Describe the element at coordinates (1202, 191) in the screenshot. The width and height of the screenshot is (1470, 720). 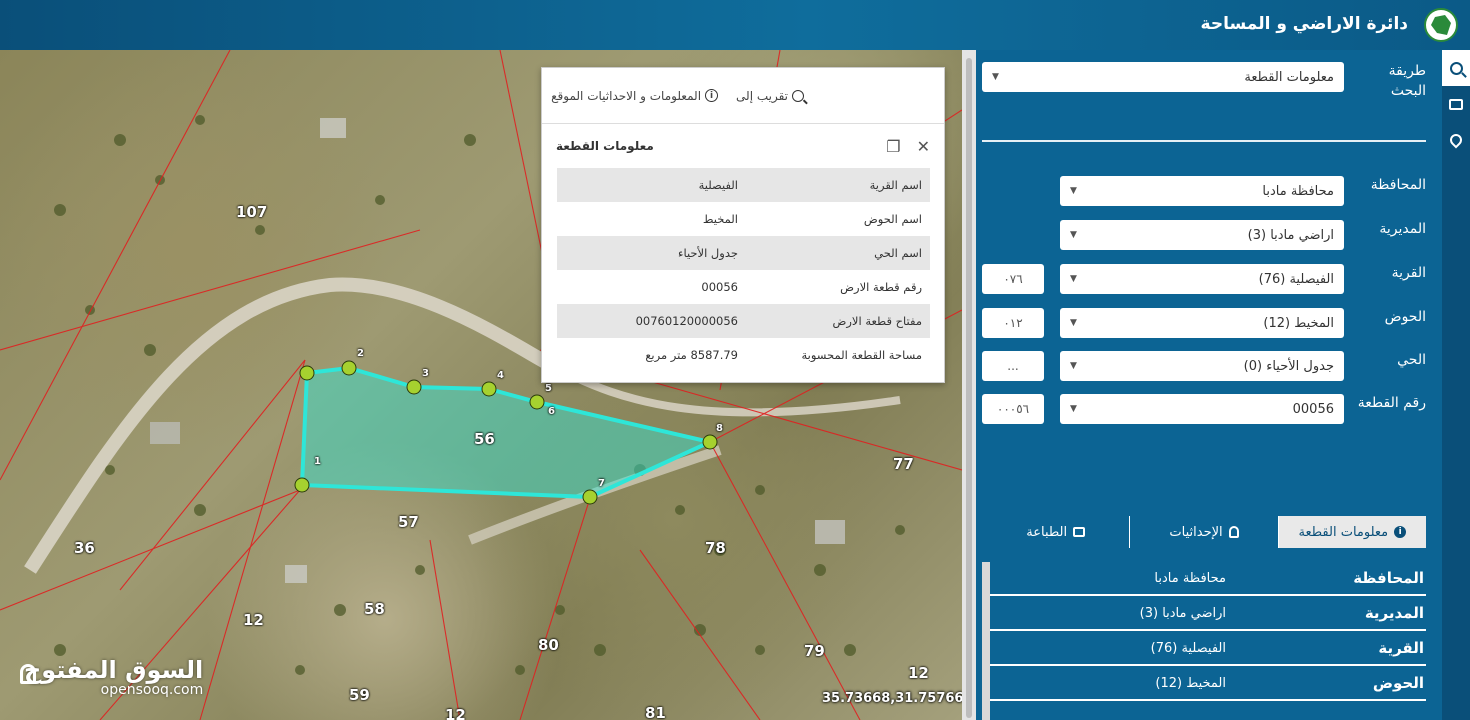
I see `governorate-select: محافظة مادبا ▼` at that location.